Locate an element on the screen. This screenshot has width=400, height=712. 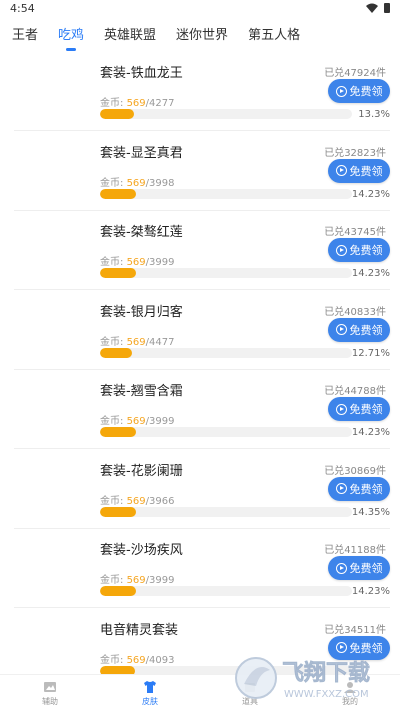
item-title: 套装-铁血龙王 is located at coordinates (141, 73).